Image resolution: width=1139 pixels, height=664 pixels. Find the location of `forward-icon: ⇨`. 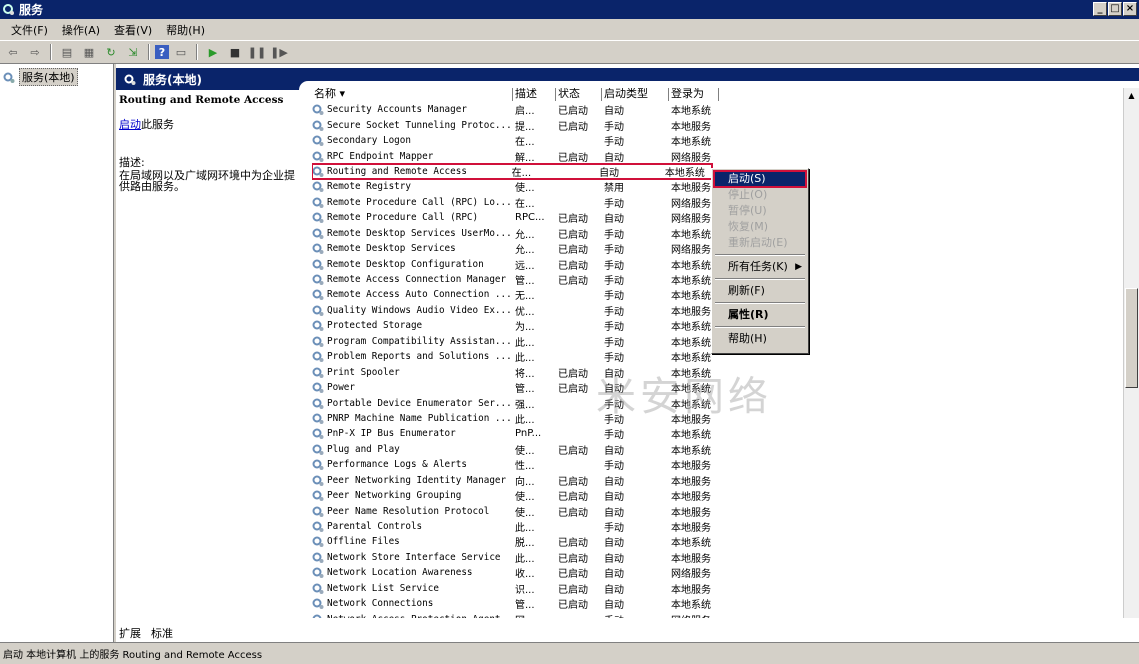

forward-icon: ⇨ is located at coordinates (35, 52).